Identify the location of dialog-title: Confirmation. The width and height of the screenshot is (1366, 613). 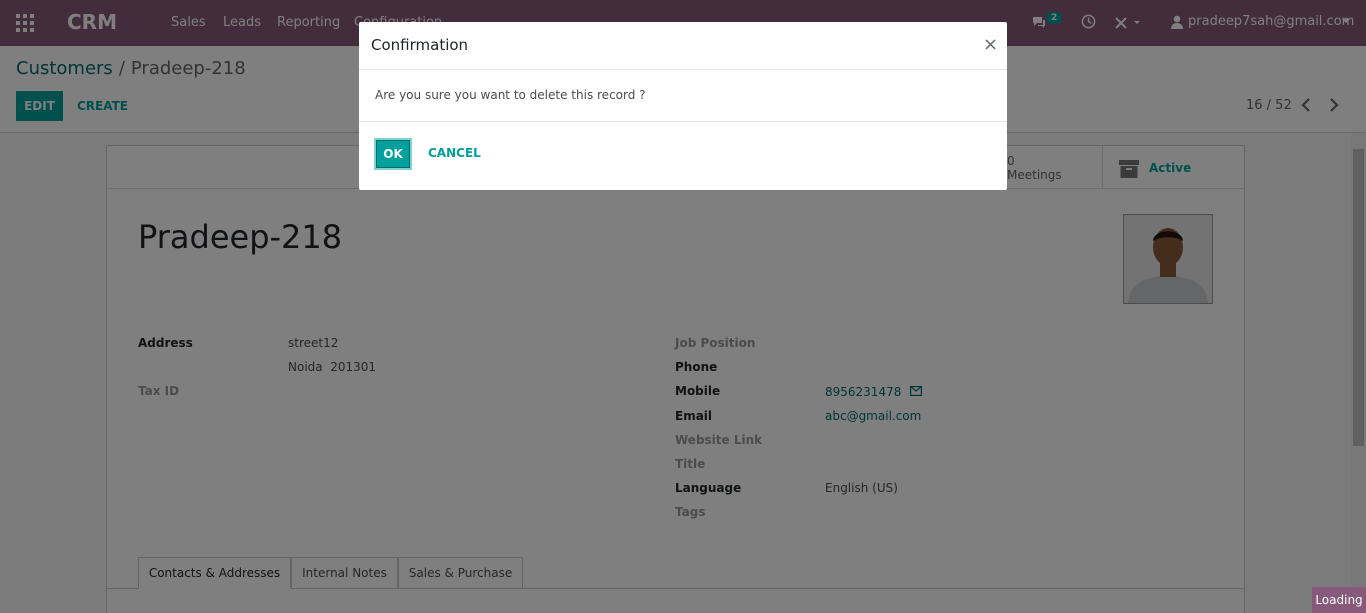
(420, 45).